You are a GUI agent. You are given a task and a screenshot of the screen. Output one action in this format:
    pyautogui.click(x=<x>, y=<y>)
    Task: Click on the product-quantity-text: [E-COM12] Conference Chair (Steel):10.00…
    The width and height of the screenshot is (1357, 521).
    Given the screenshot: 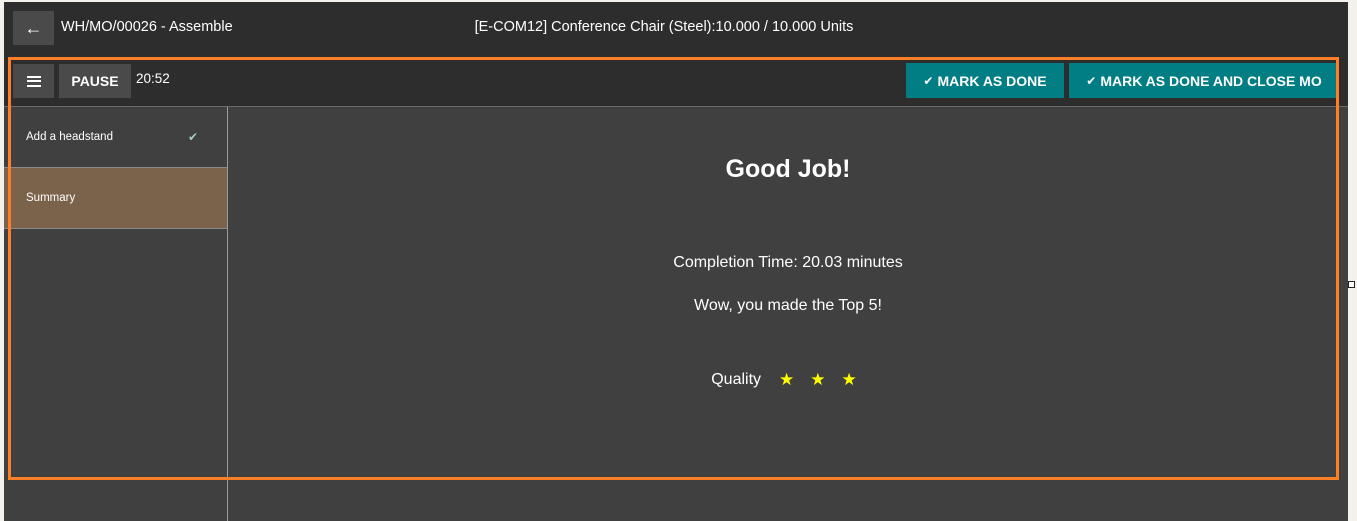 What is the action you would take?
    pyautogui.click(x=664, y=27)
    